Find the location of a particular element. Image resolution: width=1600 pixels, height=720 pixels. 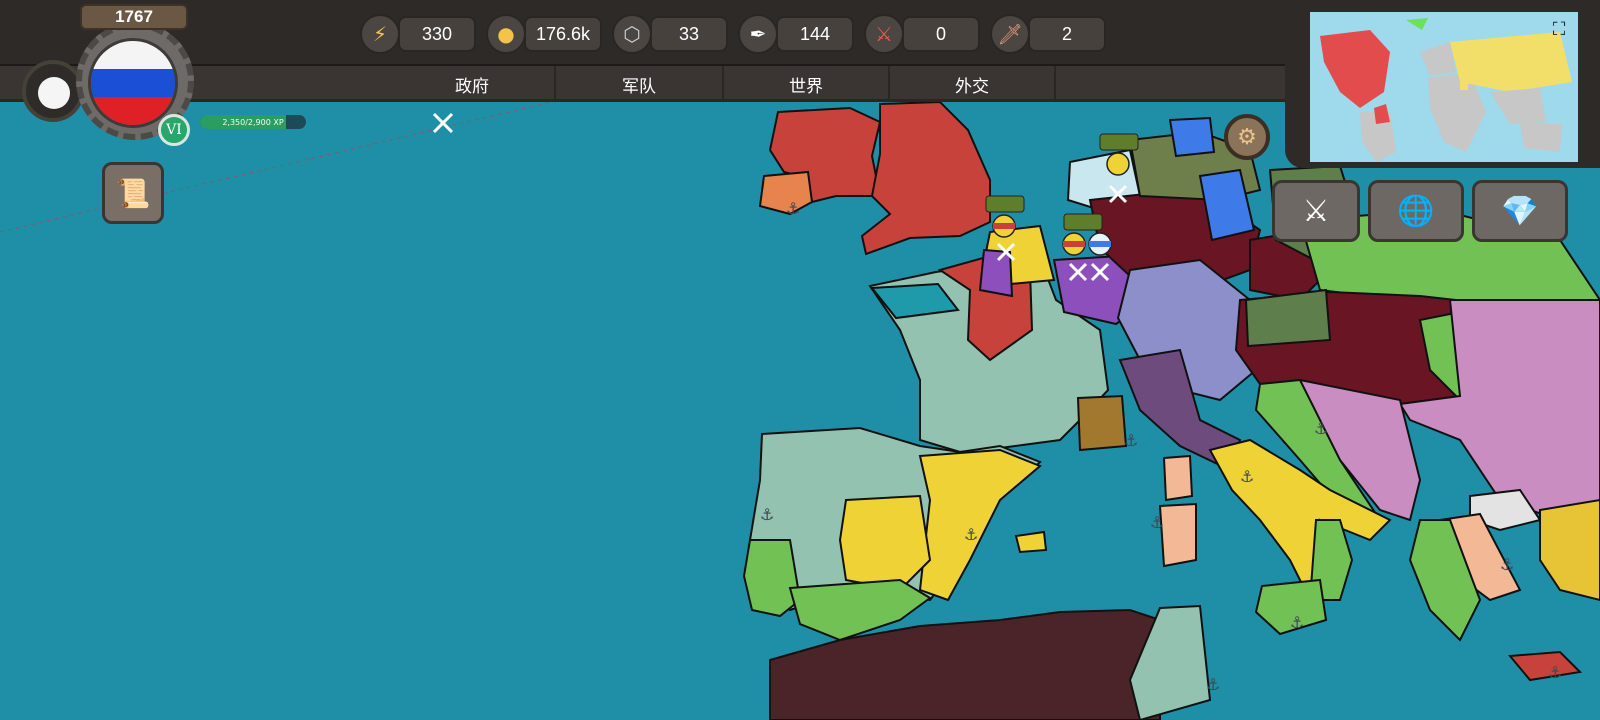

region-corsica is located at coordinates (1178, 478).